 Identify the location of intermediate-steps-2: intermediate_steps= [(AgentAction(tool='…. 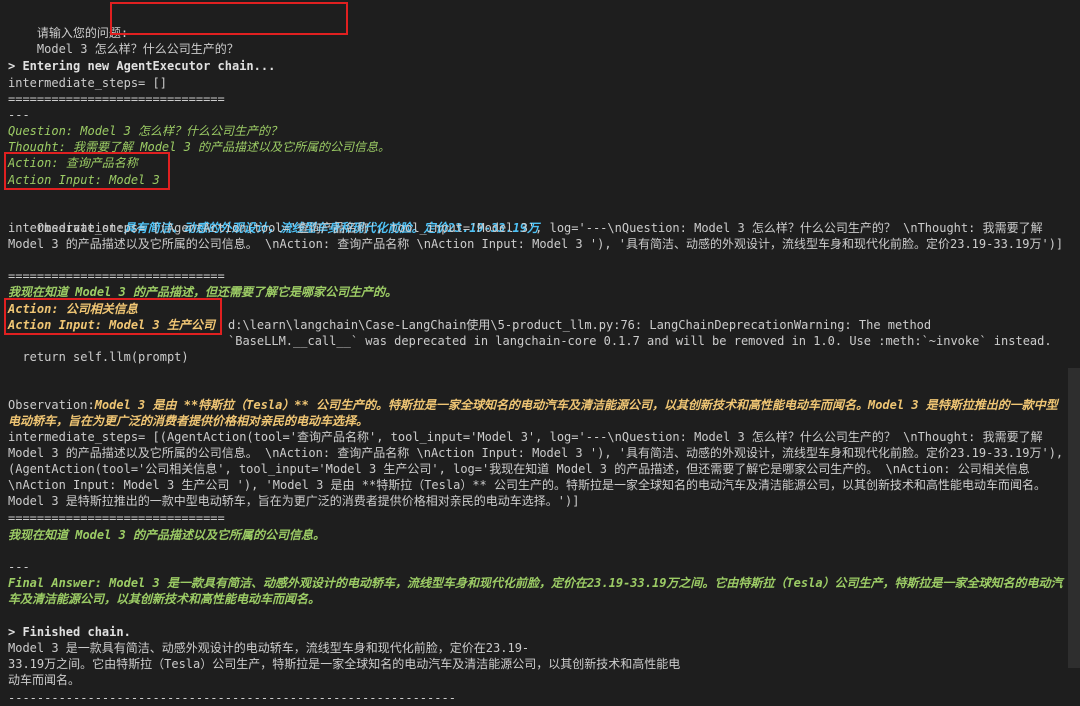
(536, 469).